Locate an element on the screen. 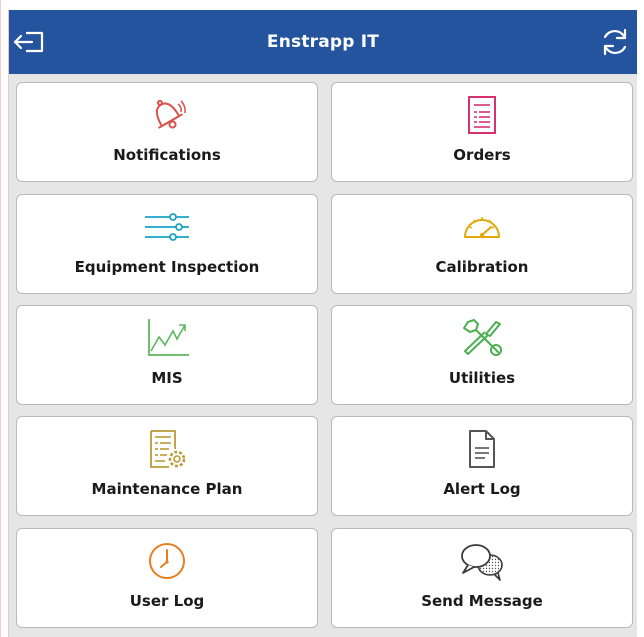  tools-icon is located at coordinates (482, 338).